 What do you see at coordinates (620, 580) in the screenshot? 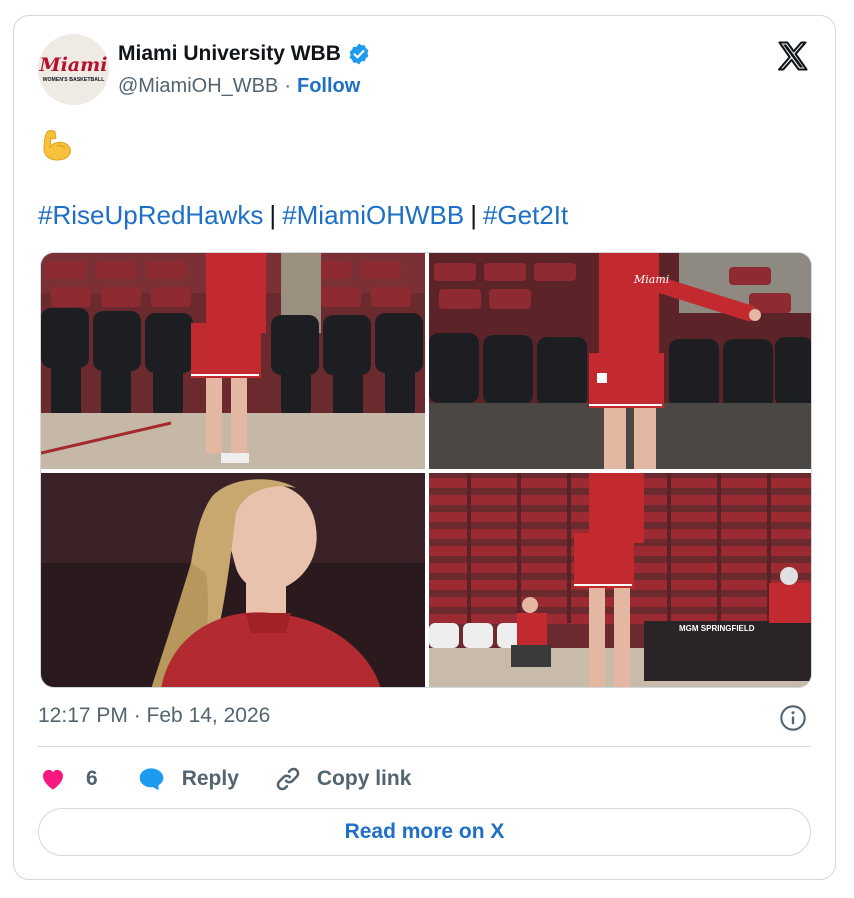
I see `photo-player-jumping-arena: MGM SPRINGFIELD` at bounding box center [620, 580].